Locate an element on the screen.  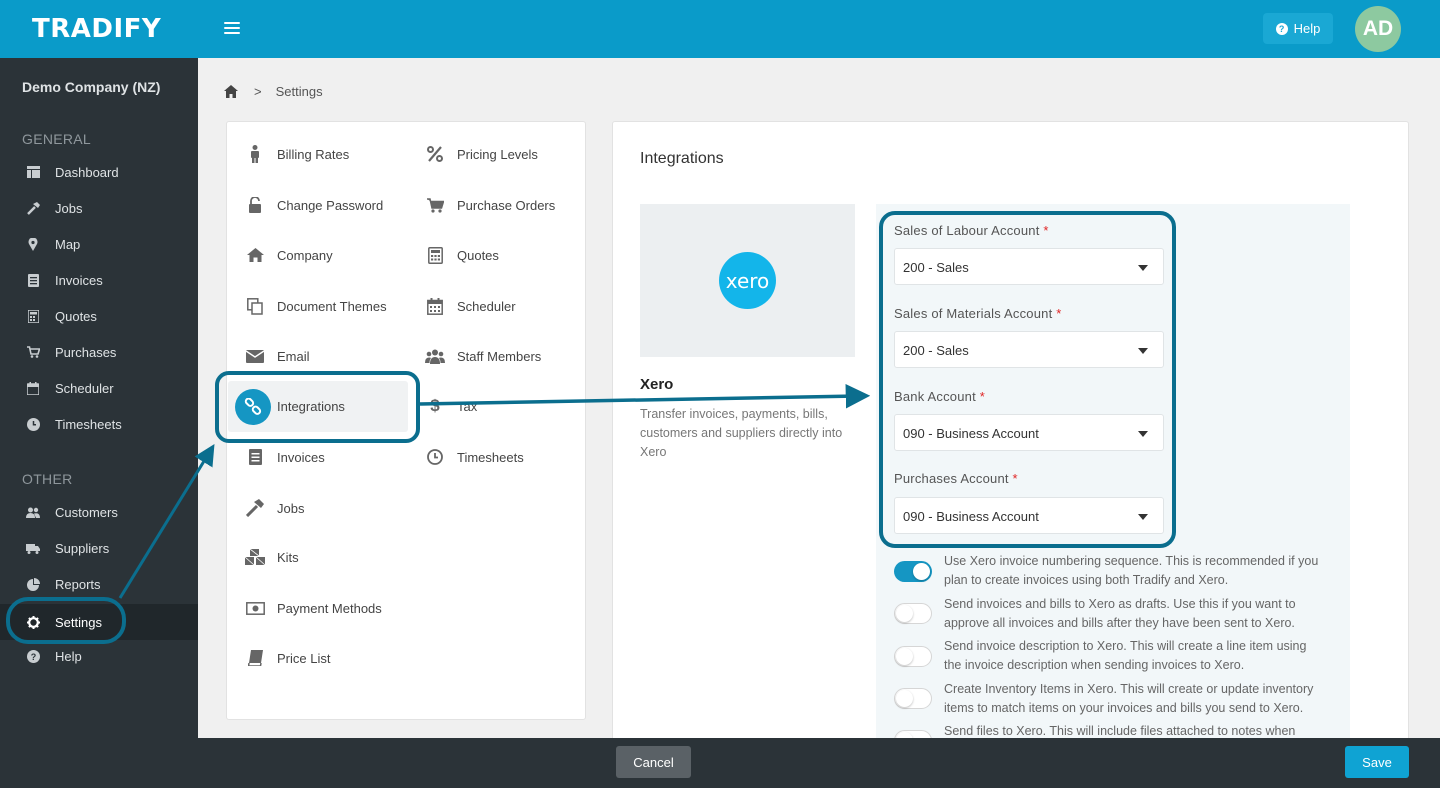
invoice-icon is located at coordinates (33, 280).